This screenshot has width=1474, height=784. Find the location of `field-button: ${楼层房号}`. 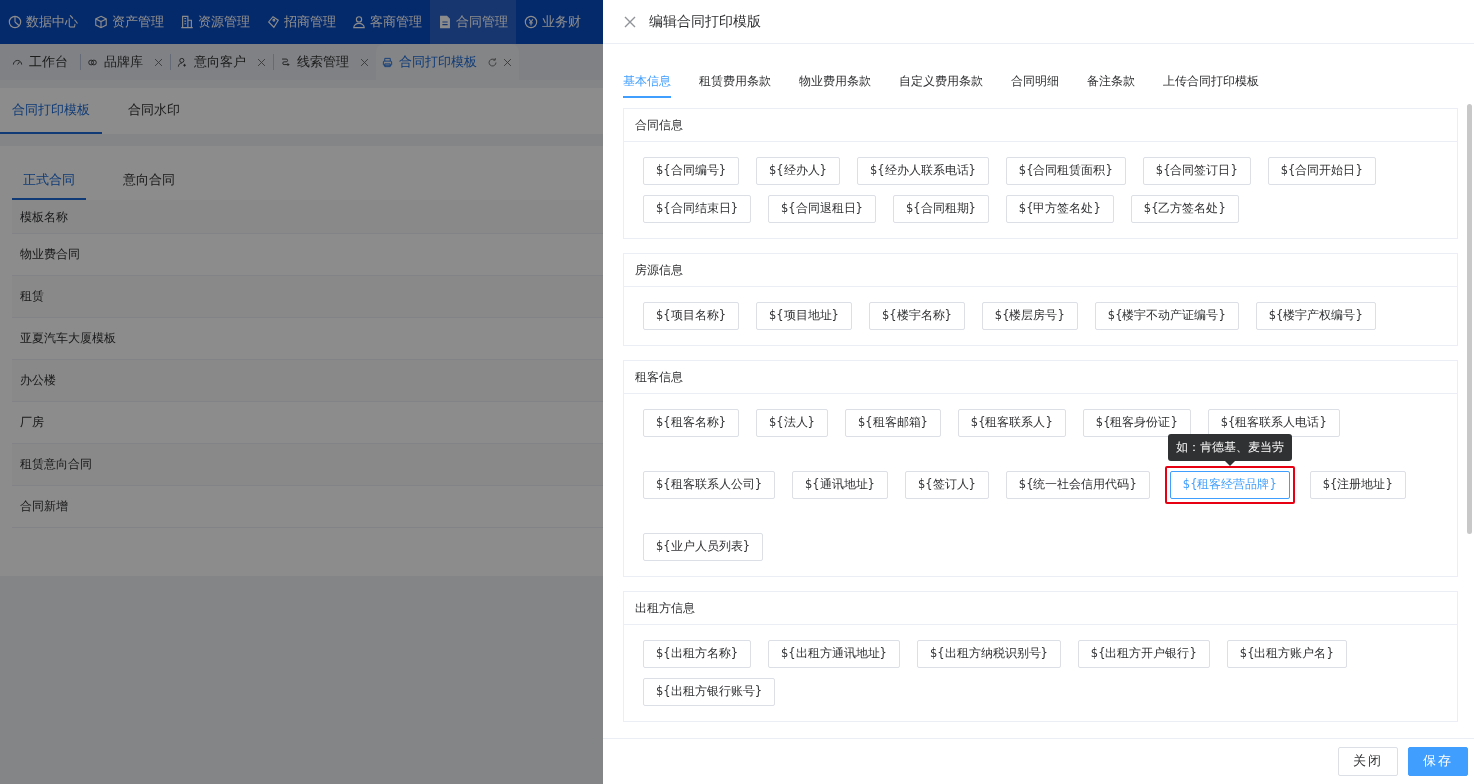

field-button: ${楼层房号} is located at coordinates (1029, 316).